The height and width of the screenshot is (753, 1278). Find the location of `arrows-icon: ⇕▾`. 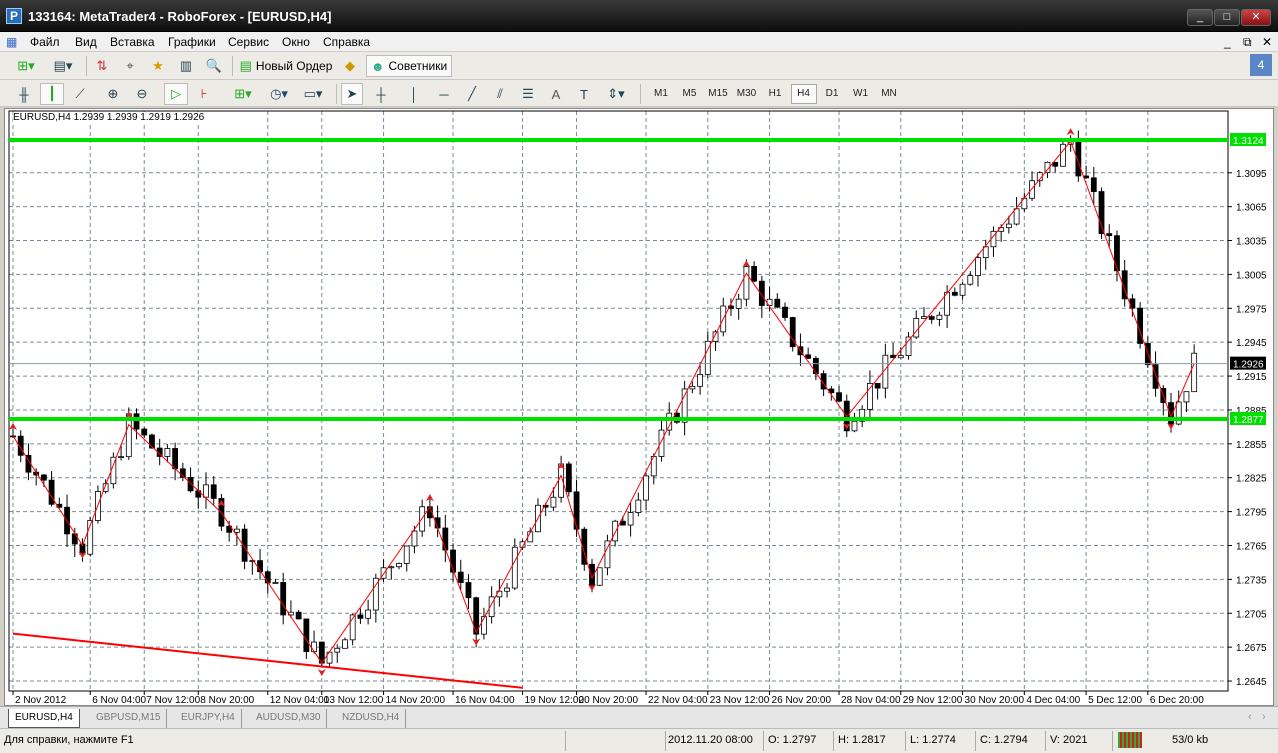

arrows-icon: ⇕▾ is located at coordinates (616, 94).